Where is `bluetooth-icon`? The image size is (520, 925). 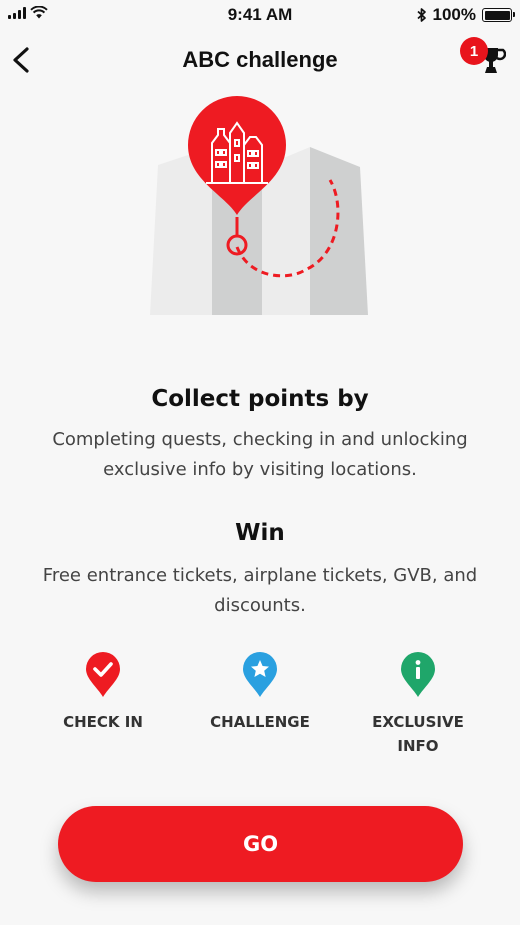
bluetooth-icon is located at coordinates (421, 15).